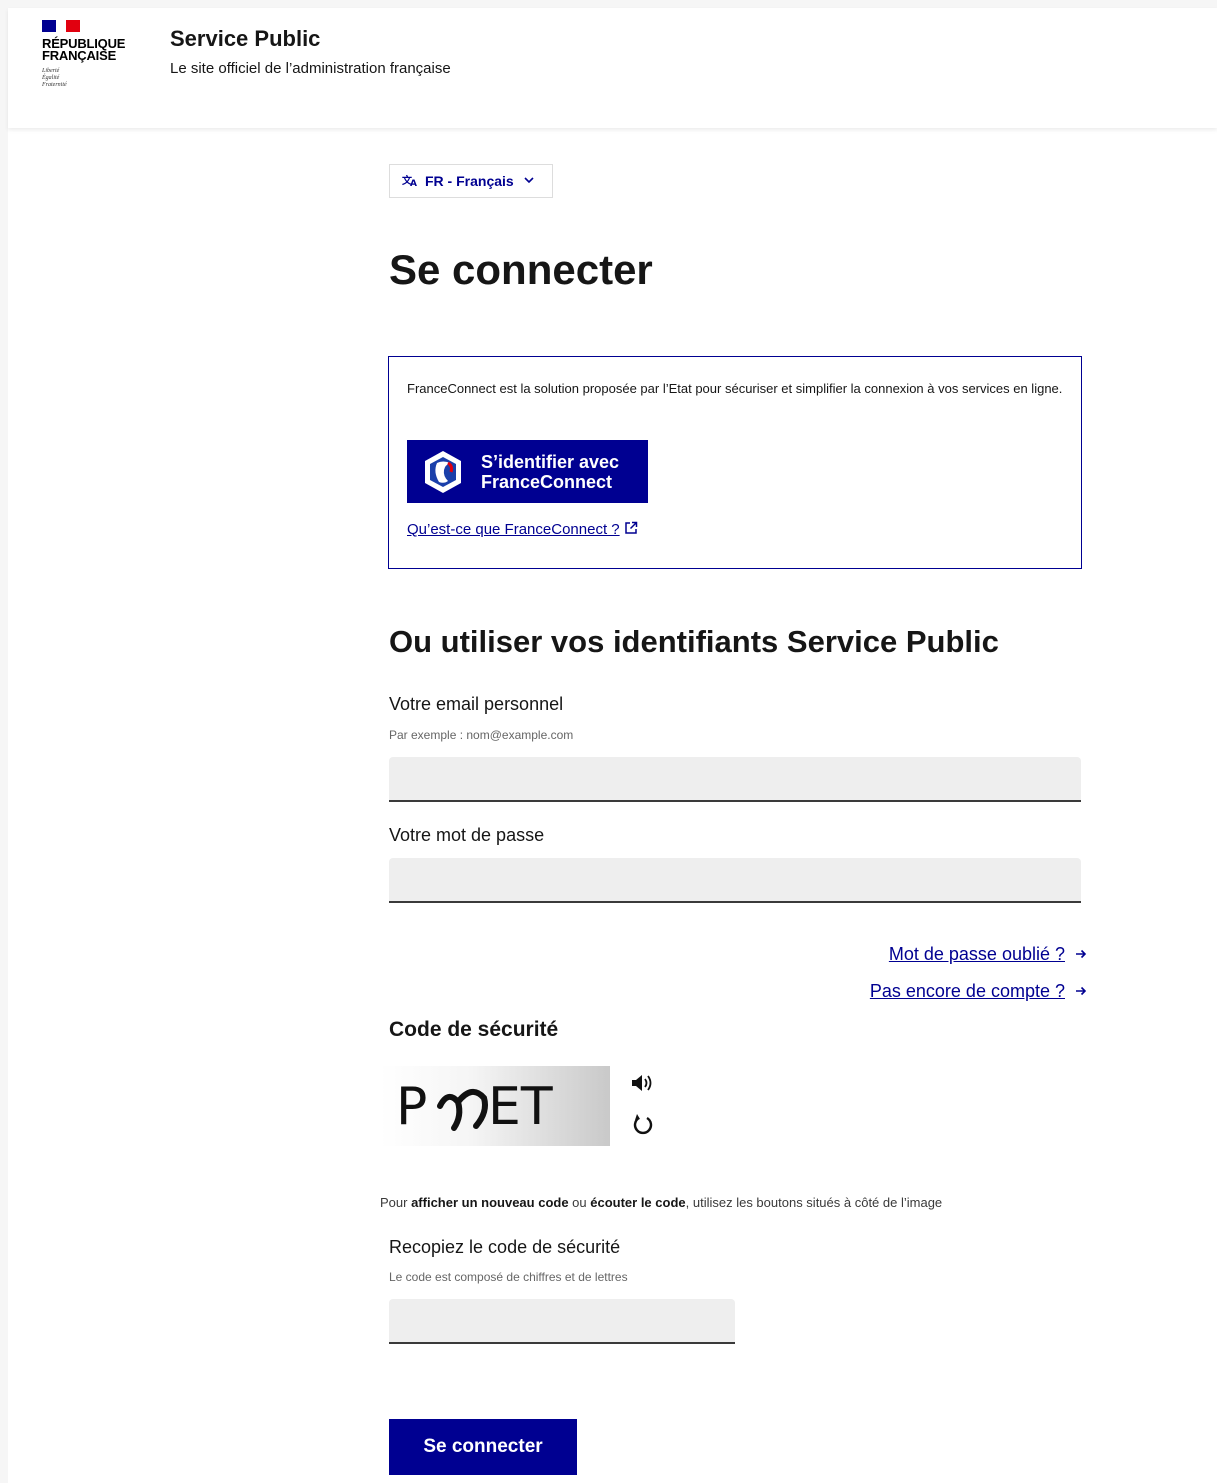 This screenshot has height=1483, width=1217. What do you see at coordinates (547, 481) in the screenshot?
I see `franceconnect-button-line-2: FranceConnect` at bounding box center [547, 481].